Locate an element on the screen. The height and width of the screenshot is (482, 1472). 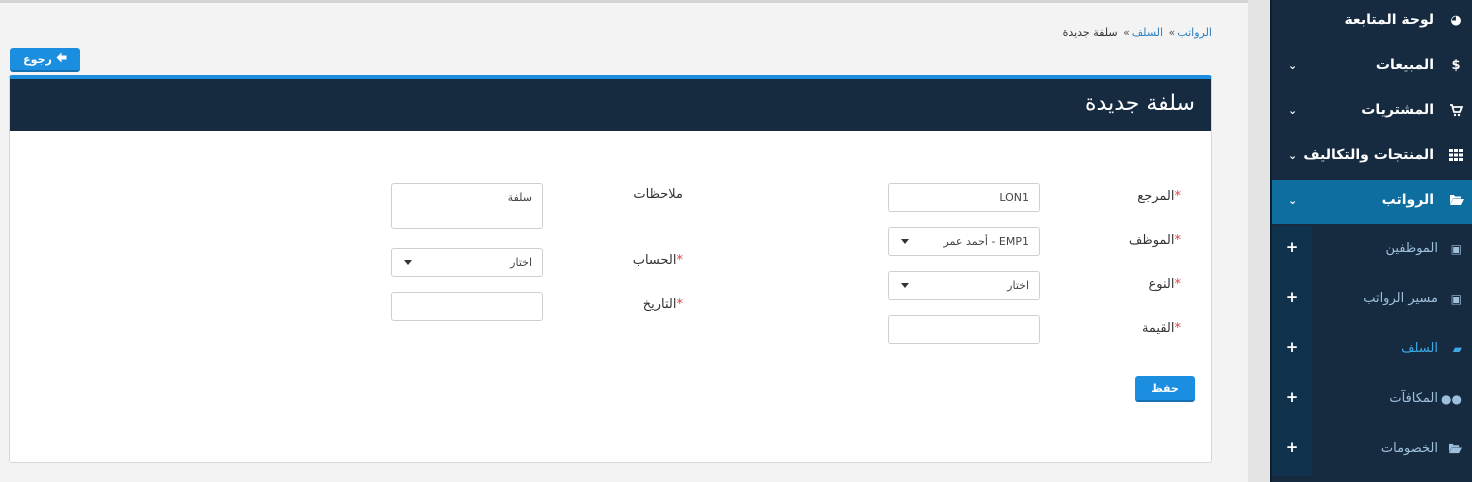
back-button: رجوع is located at coordinates (45, 60).